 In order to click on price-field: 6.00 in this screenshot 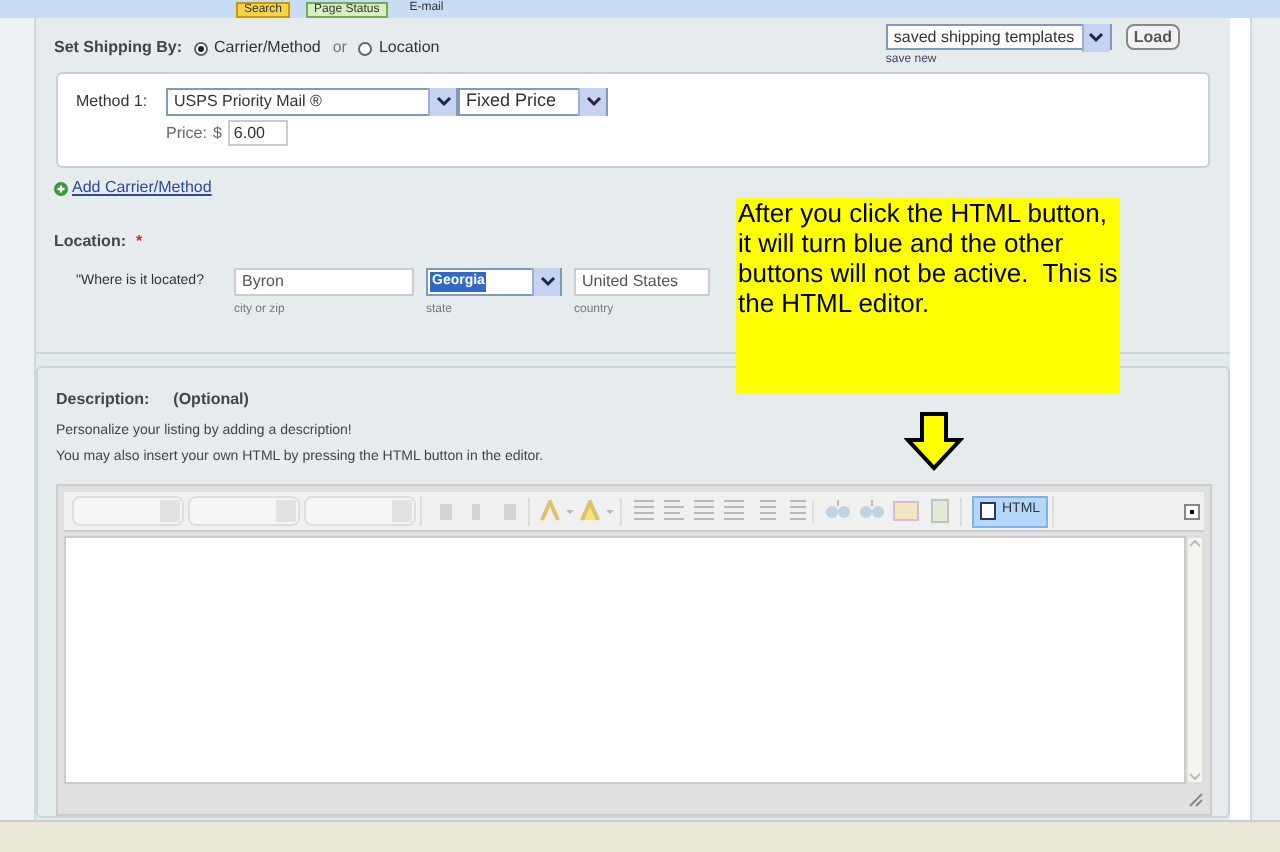, I will do `click(257, 133)`.